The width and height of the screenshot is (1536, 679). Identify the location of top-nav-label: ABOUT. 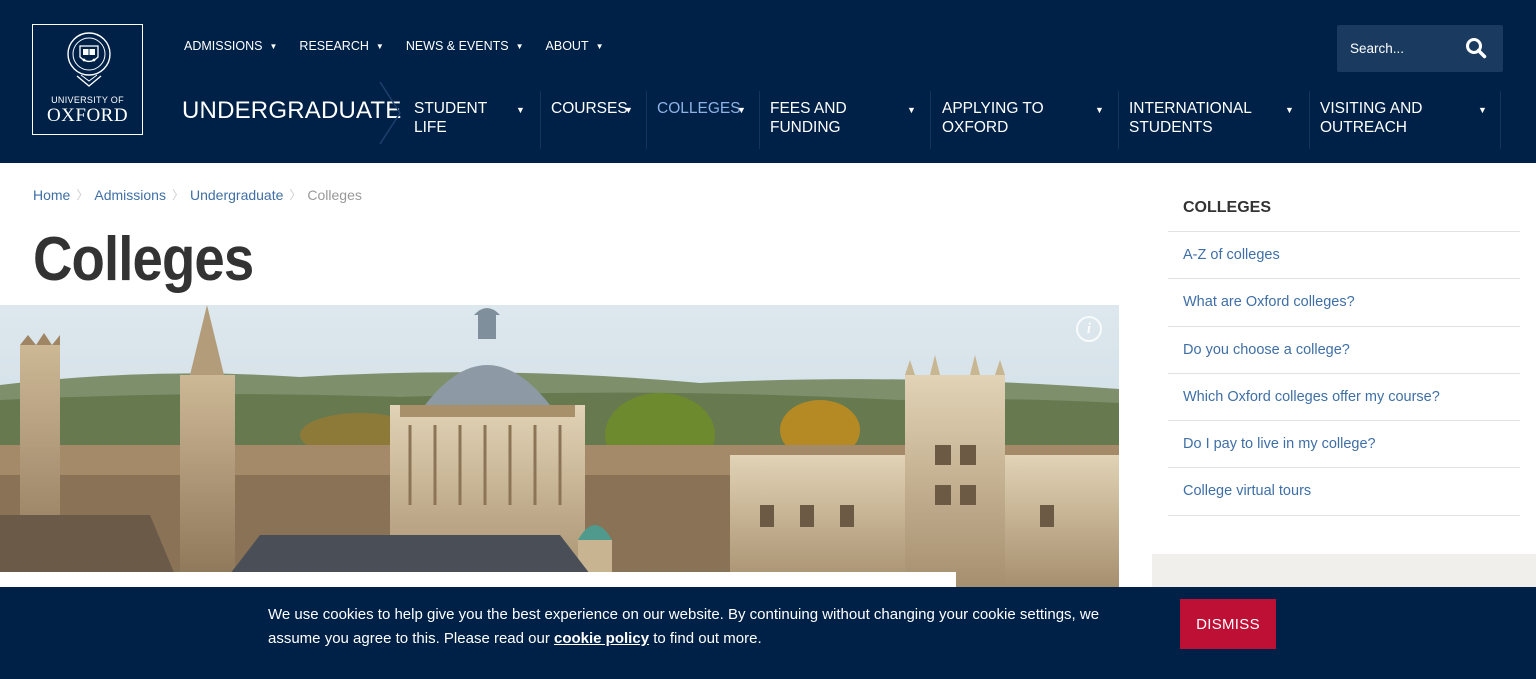
(567, 46).